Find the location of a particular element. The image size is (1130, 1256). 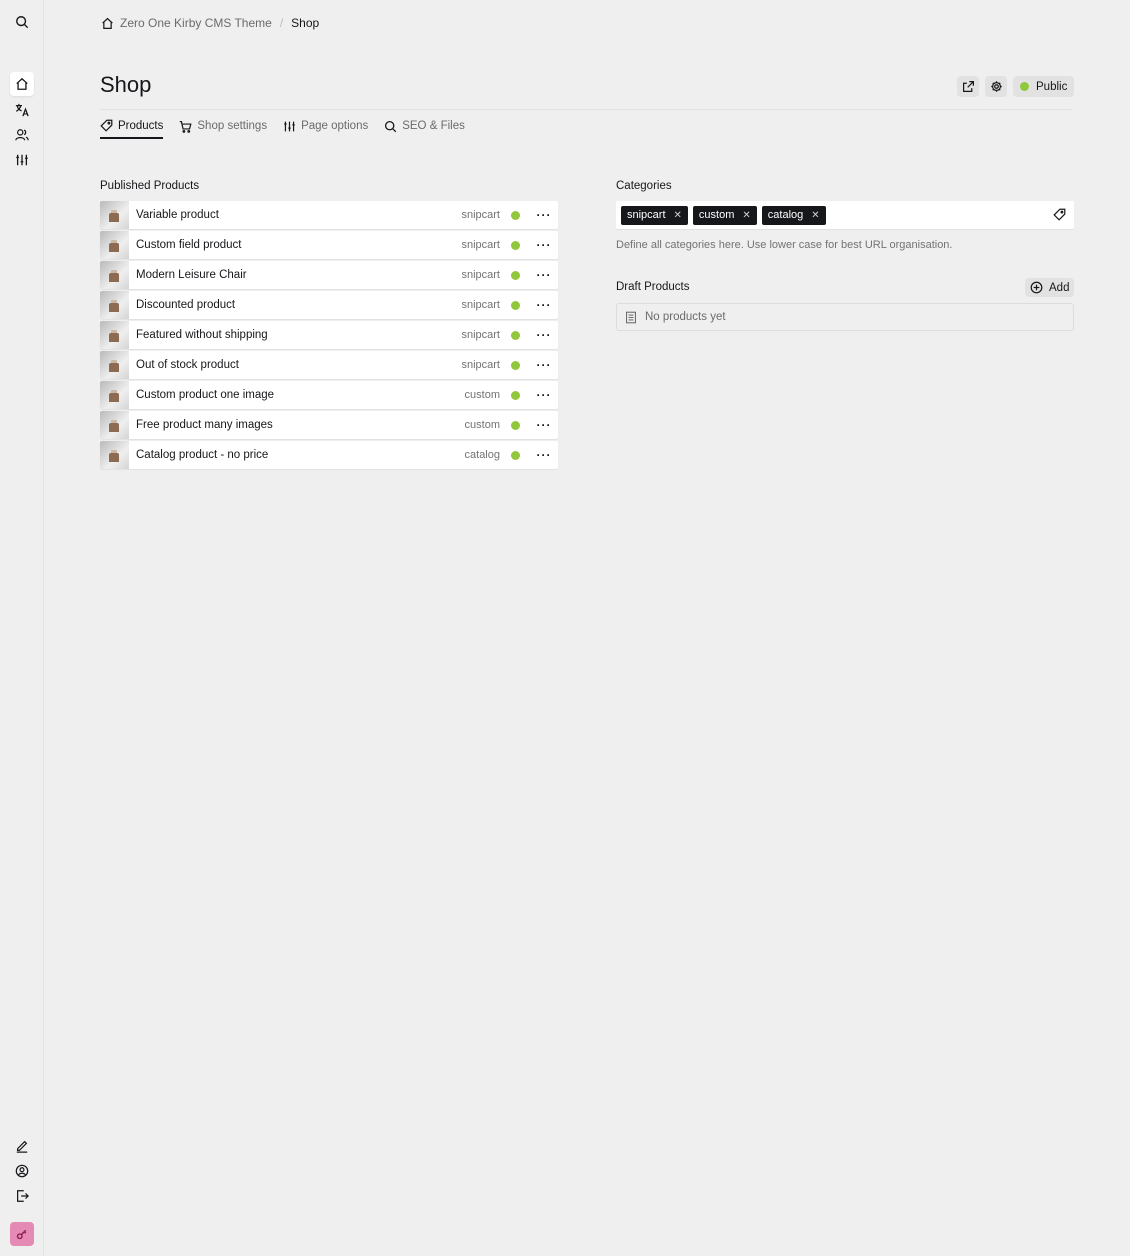

product-title: Discounted product is located at coordinates (284, 305).